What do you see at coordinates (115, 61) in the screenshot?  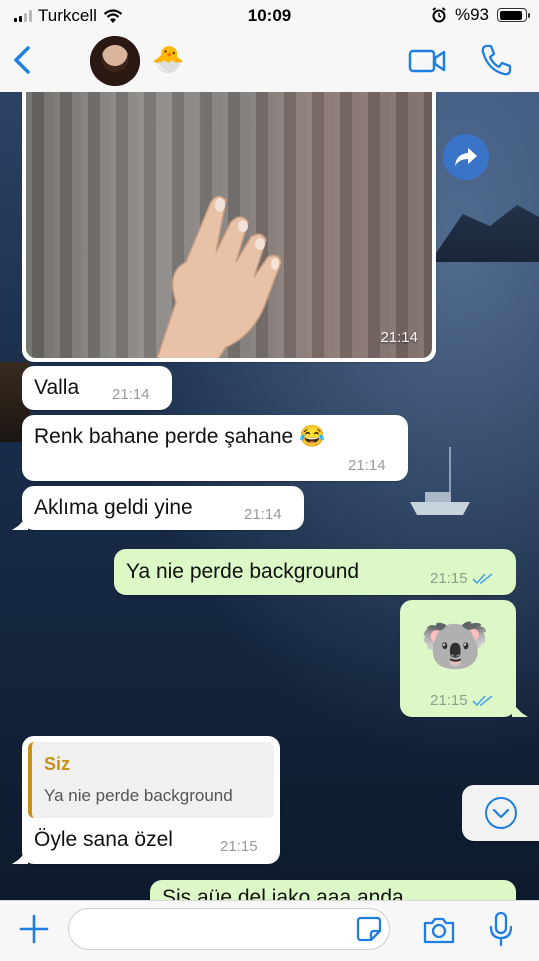 I see `avatar` at bounding box center [115, 61].